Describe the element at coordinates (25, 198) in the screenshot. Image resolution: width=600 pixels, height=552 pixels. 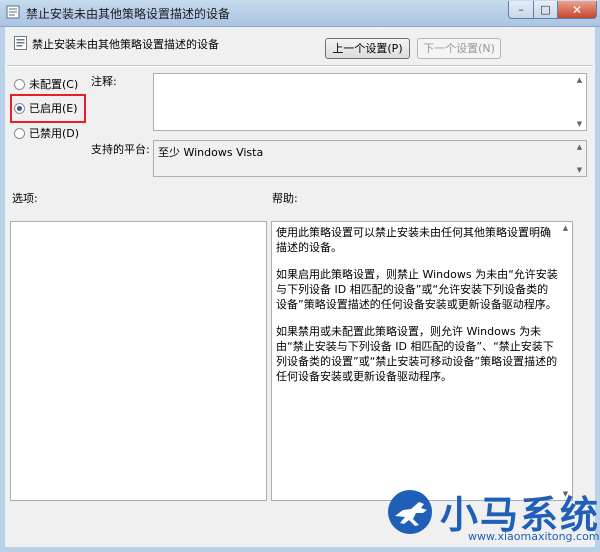
I see `options-label: 选项:` at that location.